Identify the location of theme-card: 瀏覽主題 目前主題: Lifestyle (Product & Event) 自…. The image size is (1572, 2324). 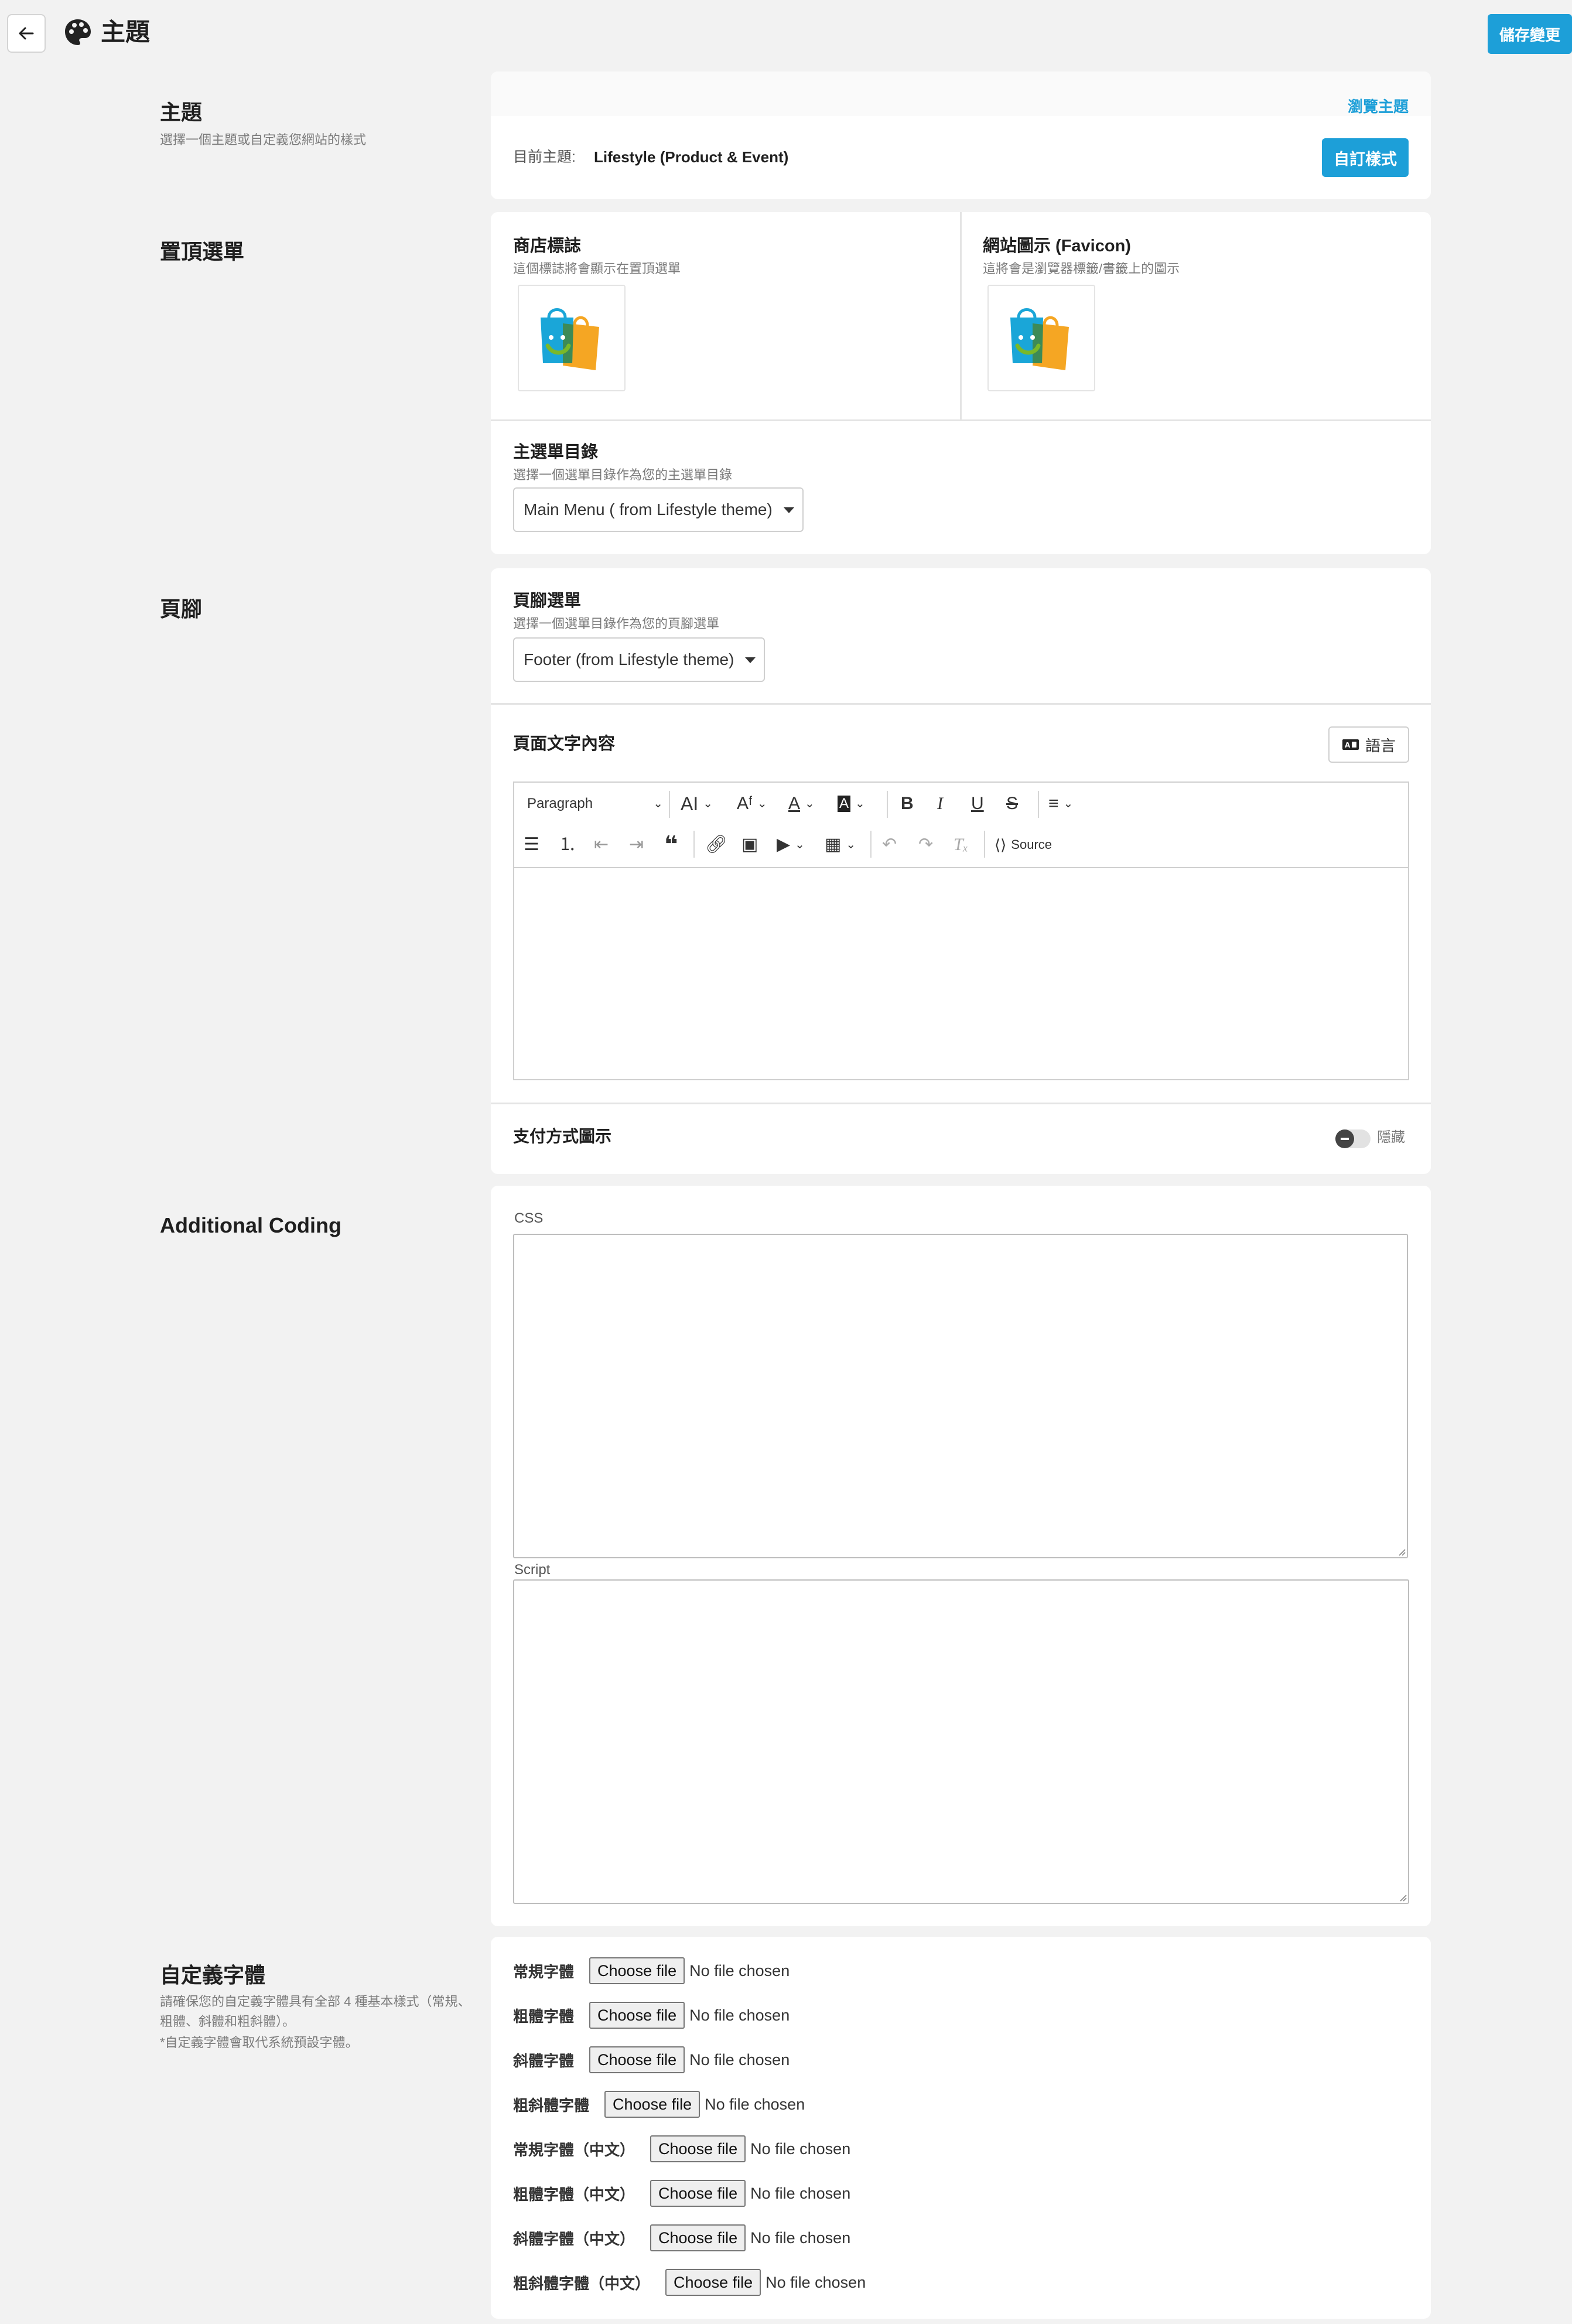
(961, 135).